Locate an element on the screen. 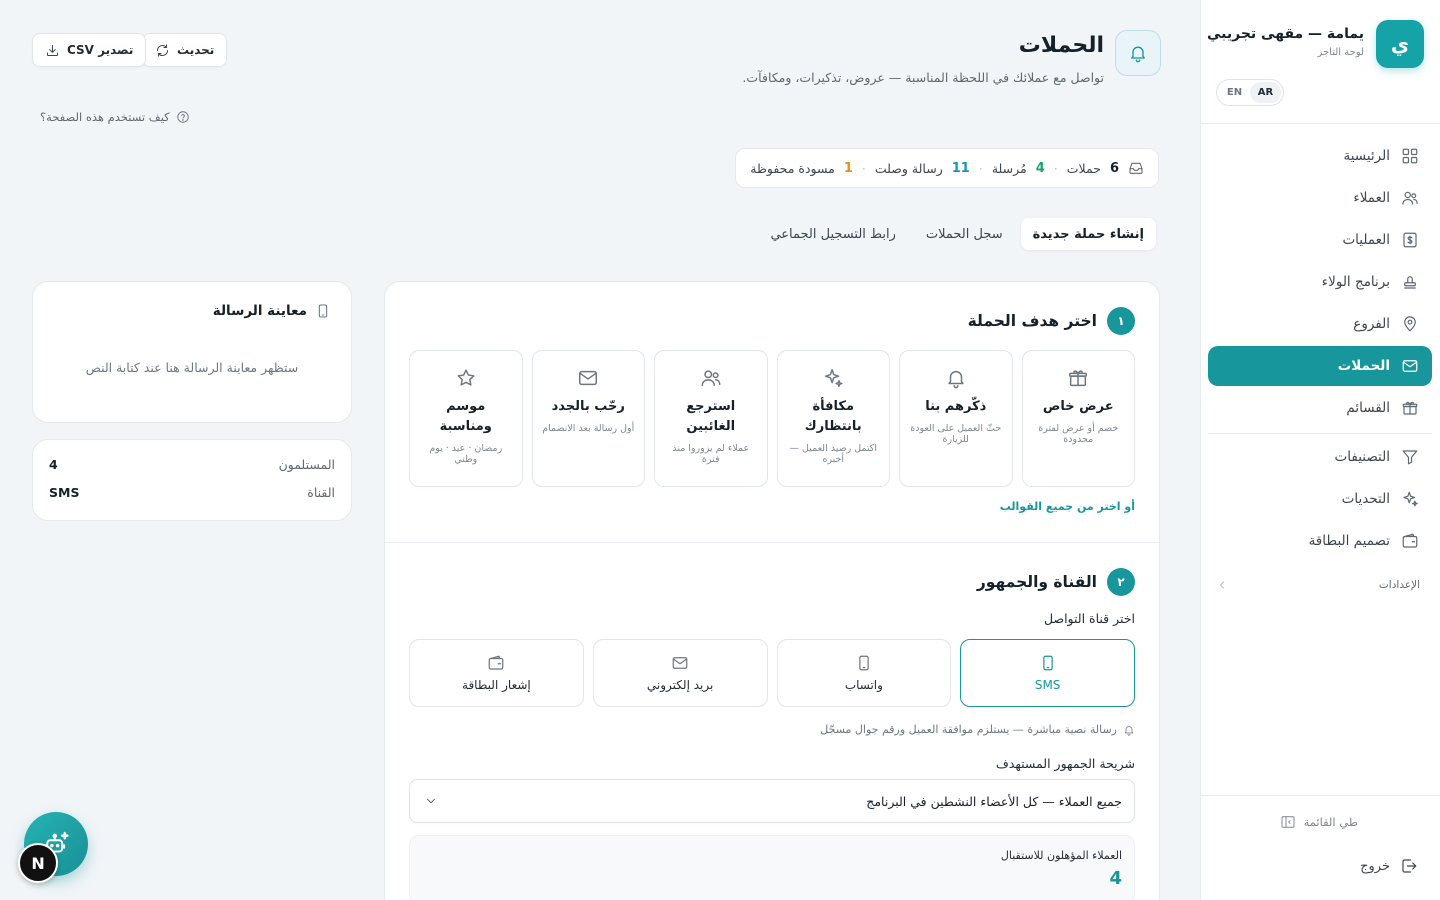  help-link: كيف تستخدم هذه الصفحة؟ is located at coordinates (115, 117).